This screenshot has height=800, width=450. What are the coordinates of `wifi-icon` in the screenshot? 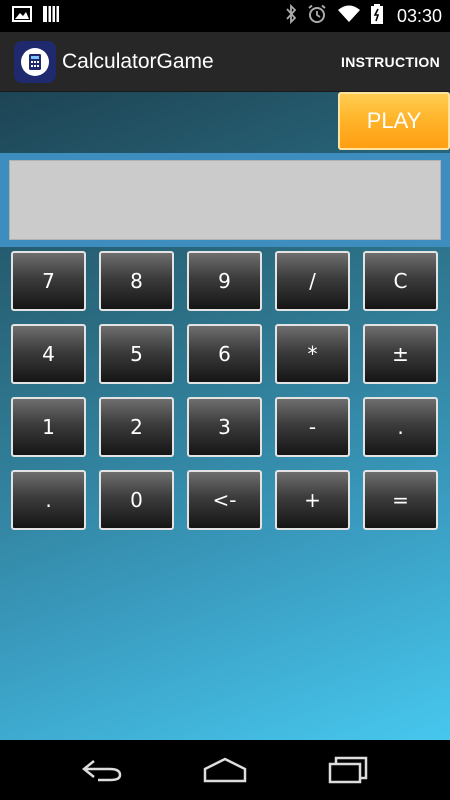 It's located at (349, 16).